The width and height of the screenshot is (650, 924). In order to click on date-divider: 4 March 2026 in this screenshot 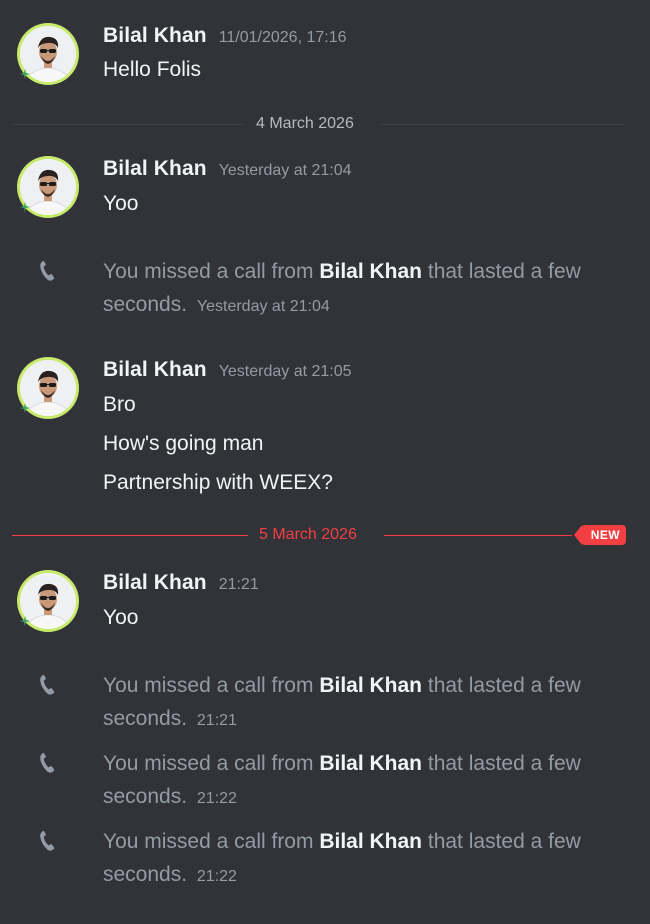, I will do `click(318, 125)`.